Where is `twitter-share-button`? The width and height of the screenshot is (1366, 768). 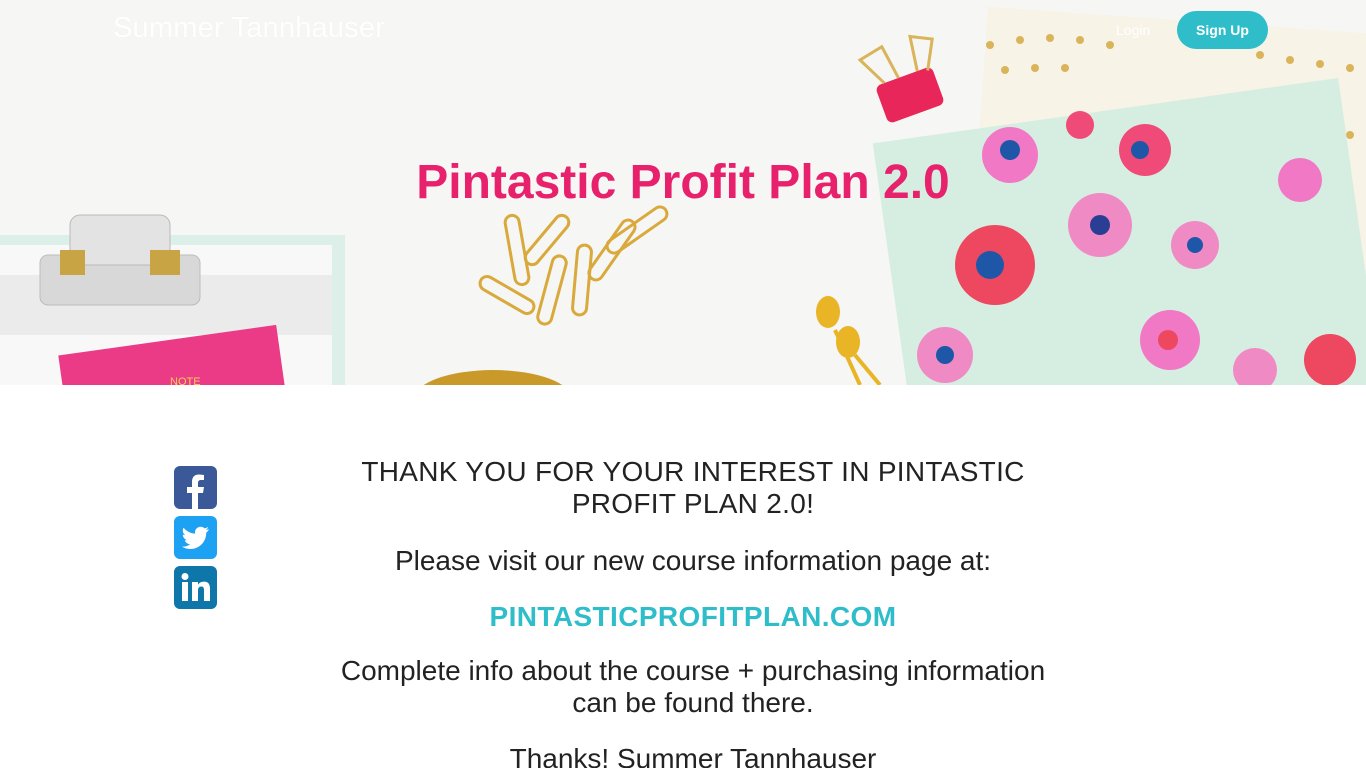 twitter-share-button is located at coordinates (195, 537).